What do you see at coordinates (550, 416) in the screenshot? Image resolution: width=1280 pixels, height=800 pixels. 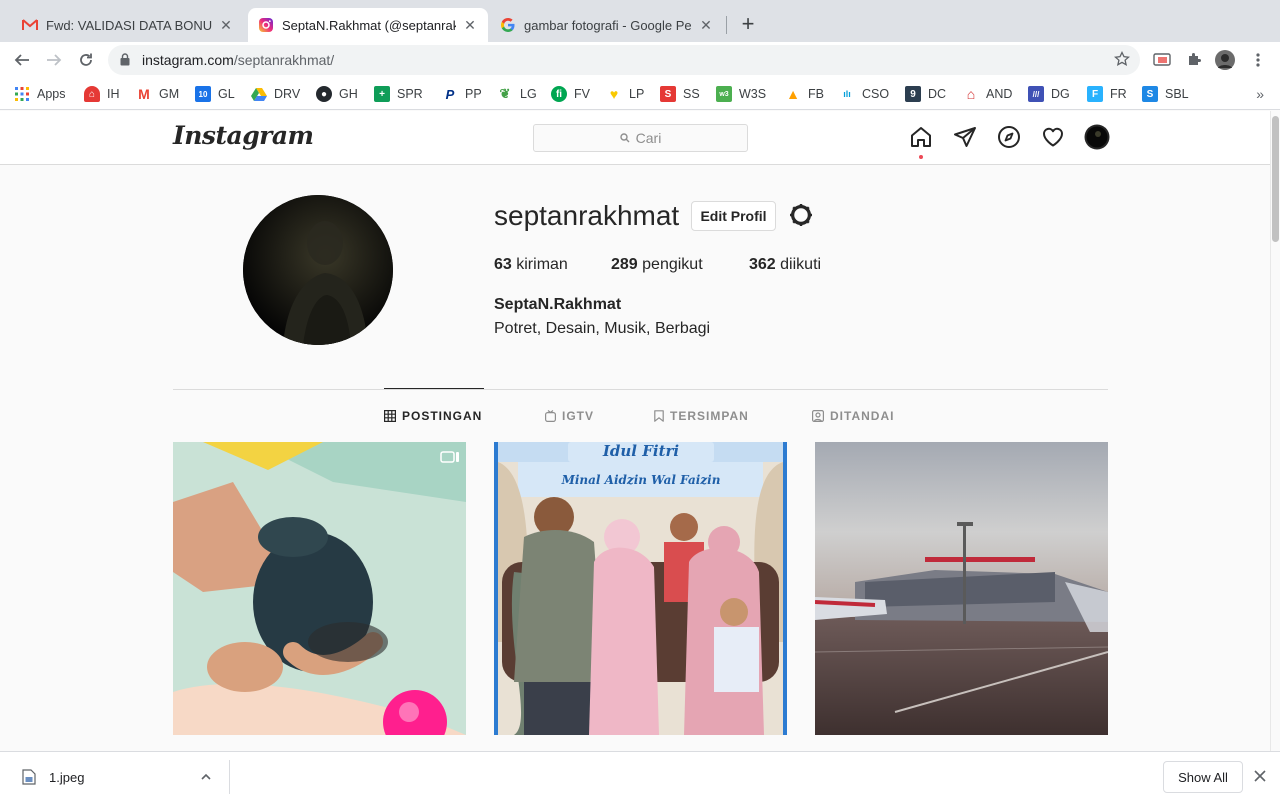 I see `igtv-icon` at bounding box center [550, 416].